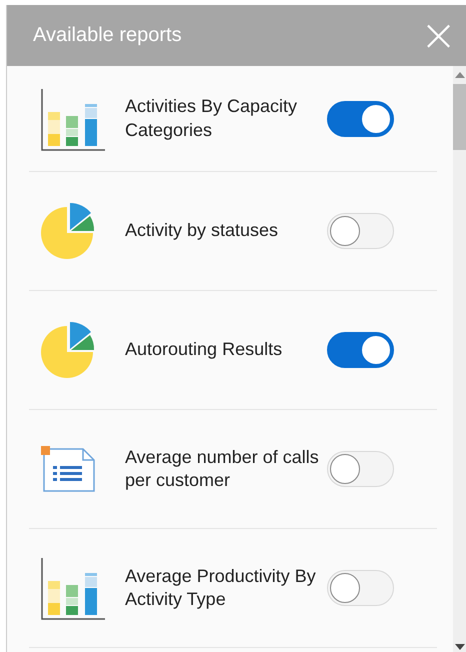 Image resolution: width=466 pixels, height=652 pixels. I want to click on close-button: ×, so click(438, 36).